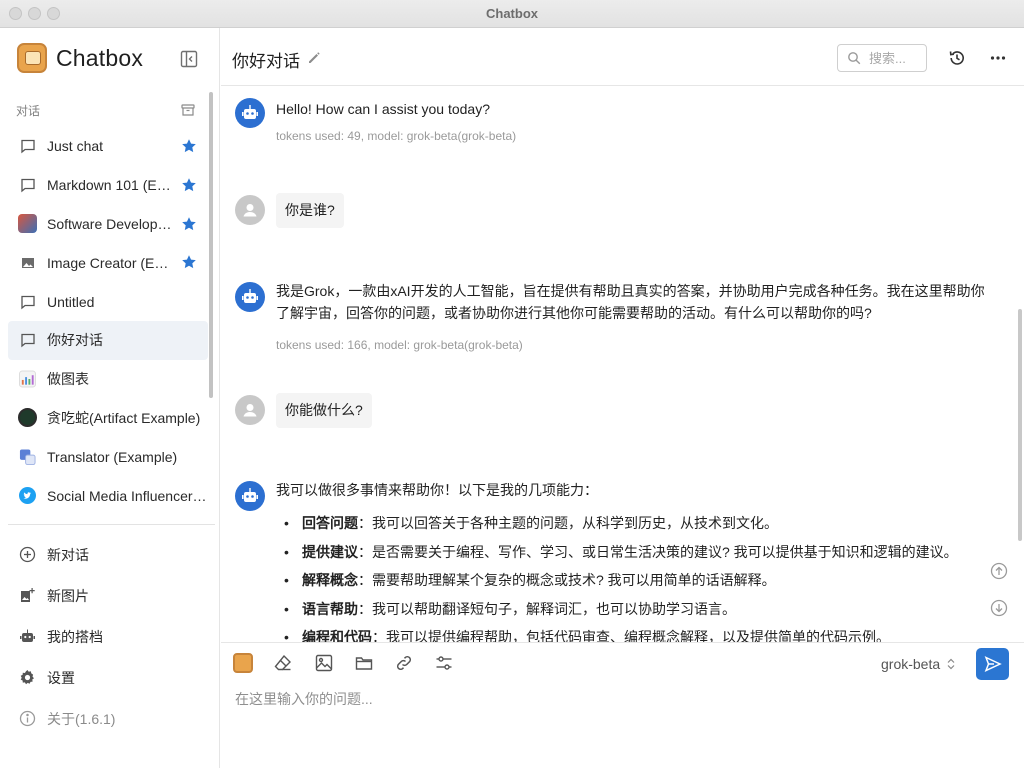 Image resolution: width=1024 pixels, height=768 pixels. What do you see at coordinates (27, 636) in the screenshot?
I see `robot-icon` at bounding box center [27, 636].